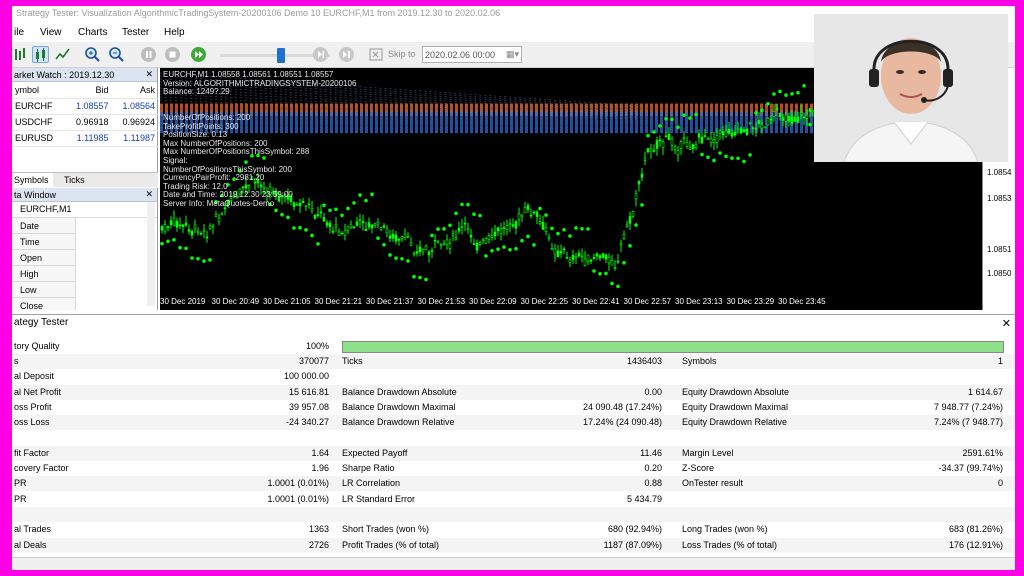 This screenshot has width=1024, height=576. Describe the element at coordinates (999, 273) in the screenshot. I see `price-tick-label: 1.0850` at that location.